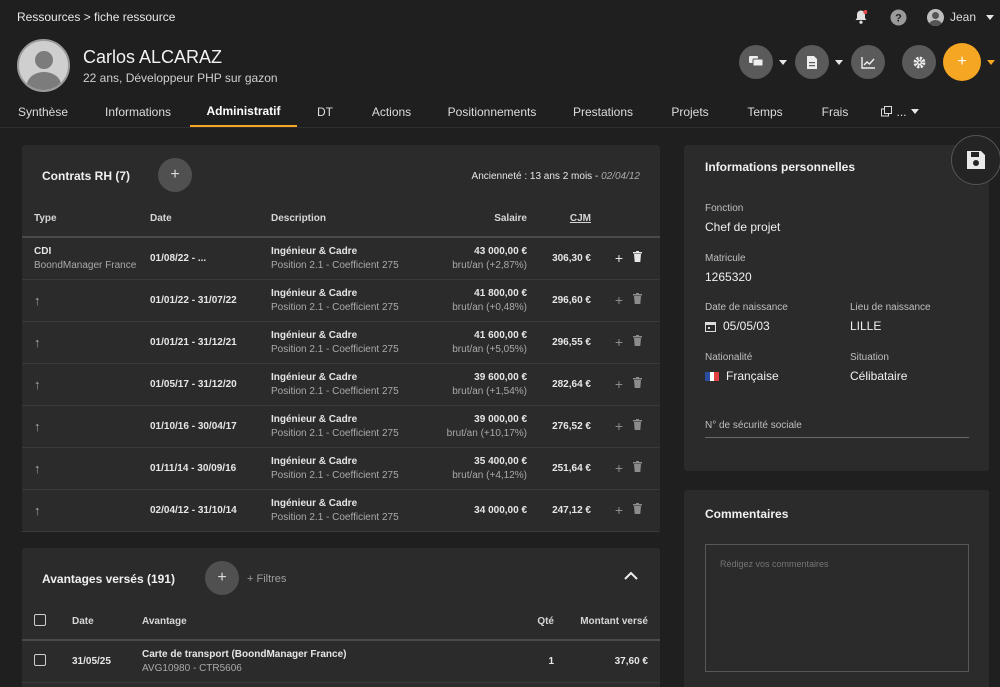  Describe the element at coordinates (210, 342) in the screenshot. I see `contract-date: 01/01/21 - 31/12/21` at that location.